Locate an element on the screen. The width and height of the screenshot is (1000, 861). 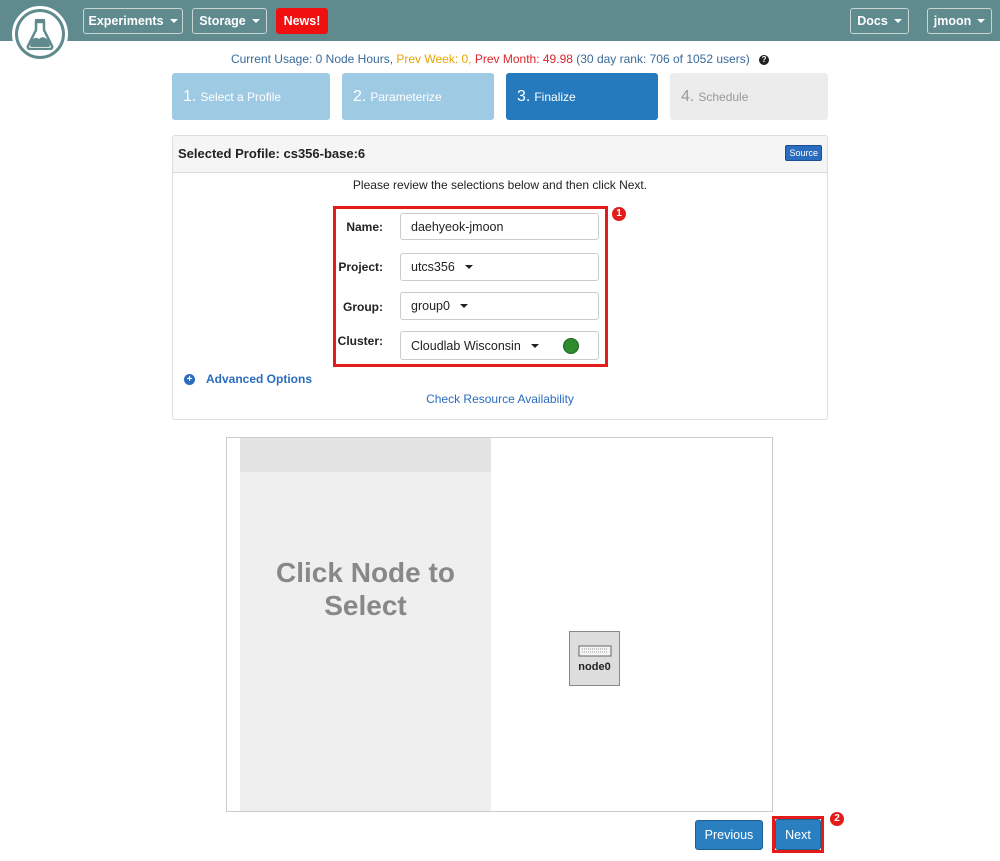
node-label: node0 is located at coordinates (594, 667).